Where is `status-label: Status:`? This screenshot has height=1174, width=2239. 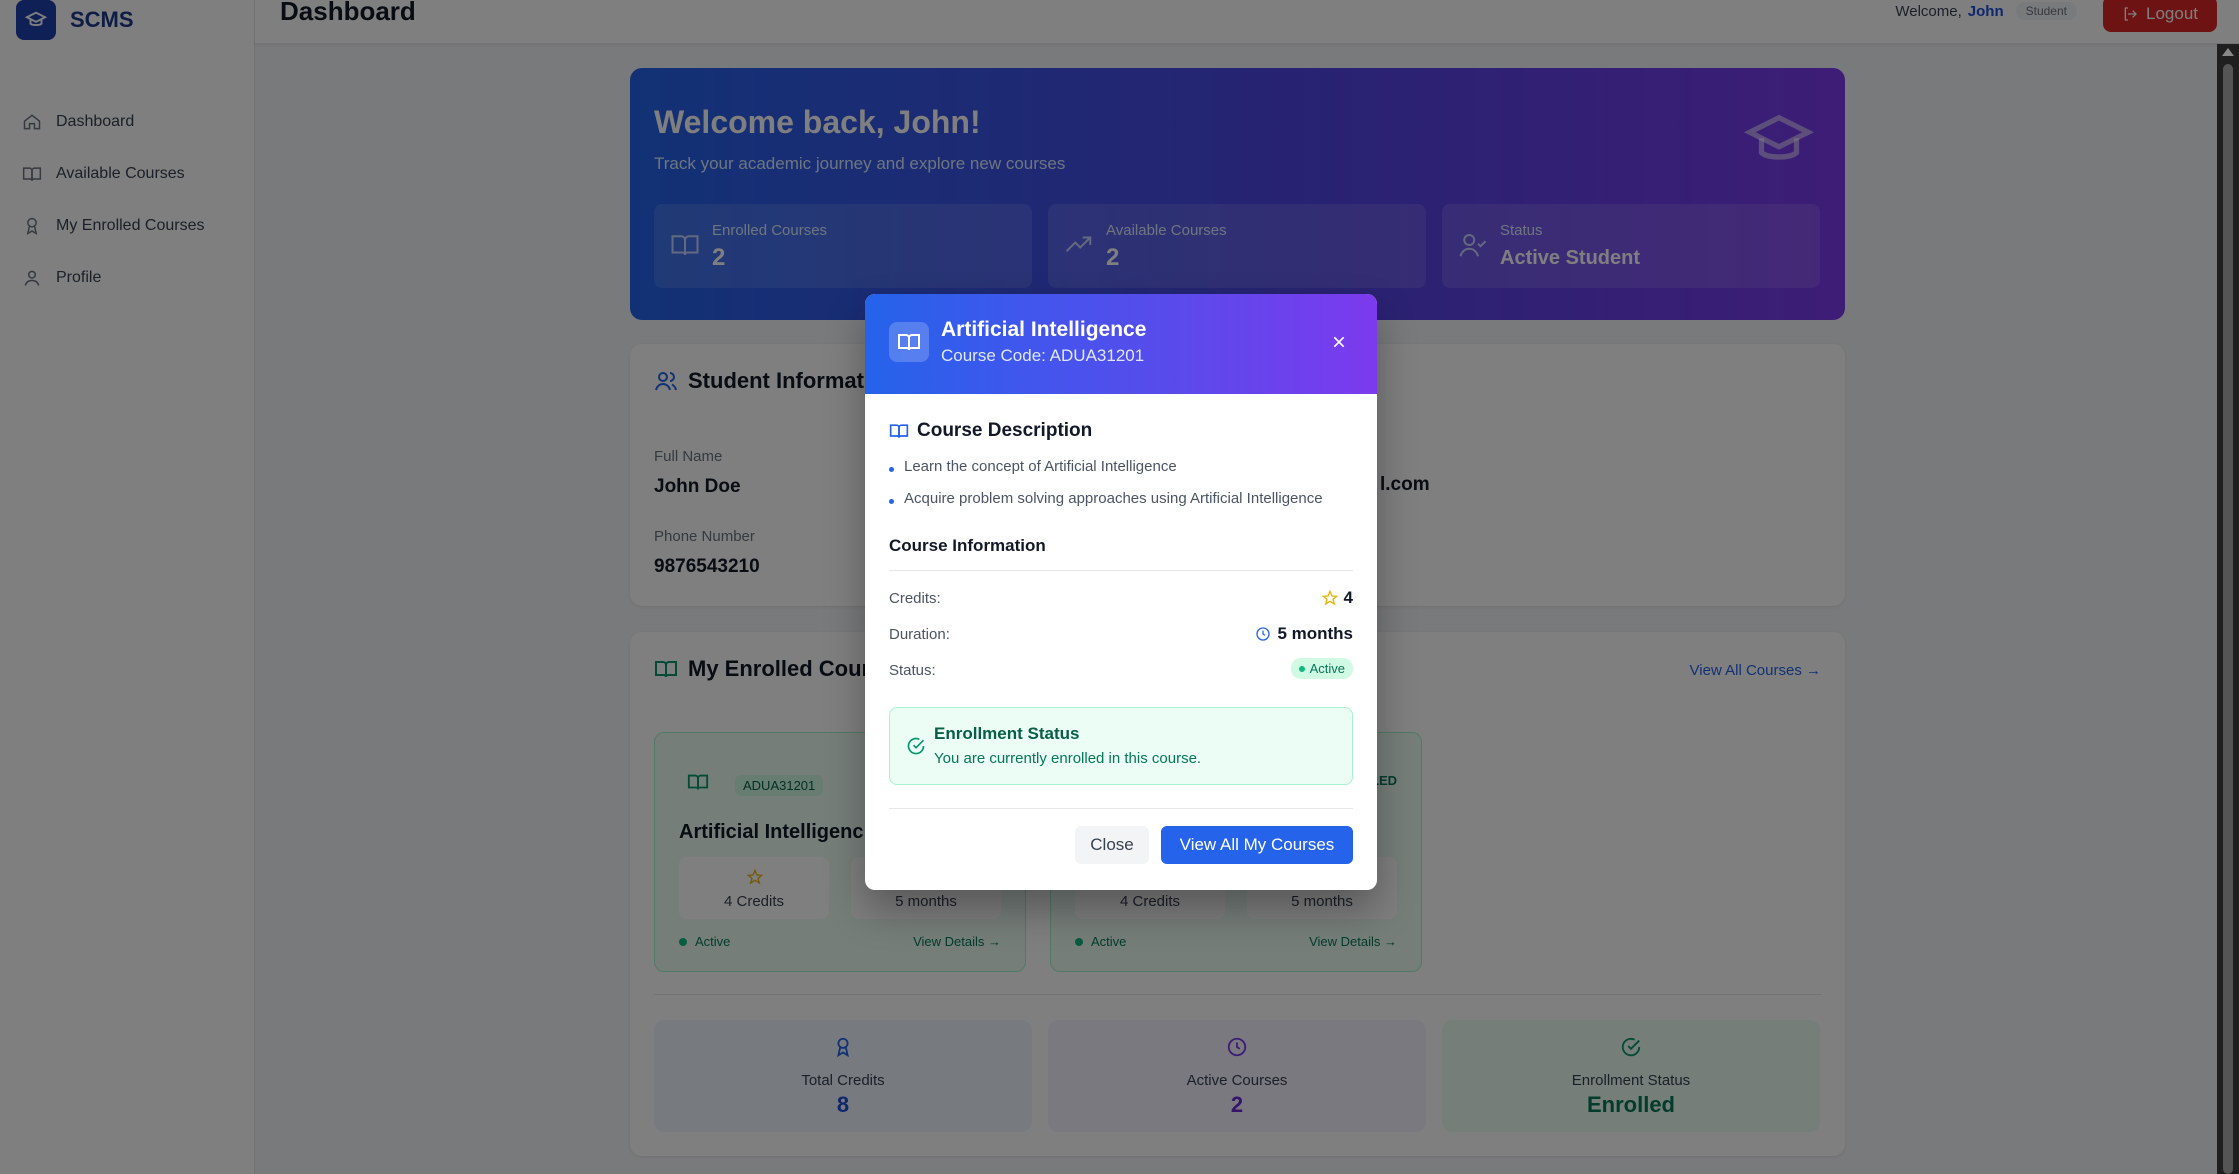 status-label: Status: is located at coordinates (912, 670).